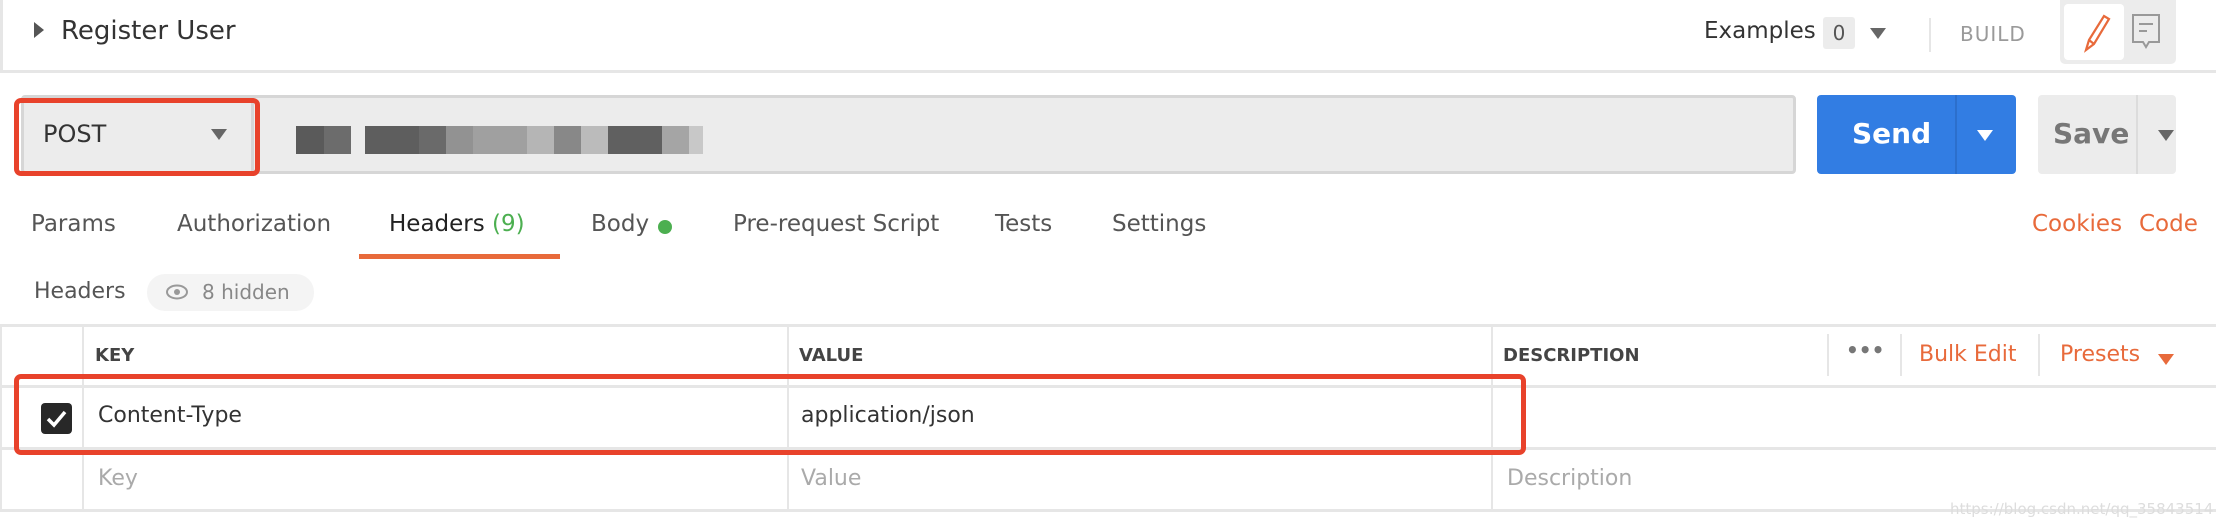 The width and height of the screenshot is (2216, 532). What do you see at coordinates (118, 478) in the screenshot?
I see `new-key-input: Key` at bounding box center [118, 478].